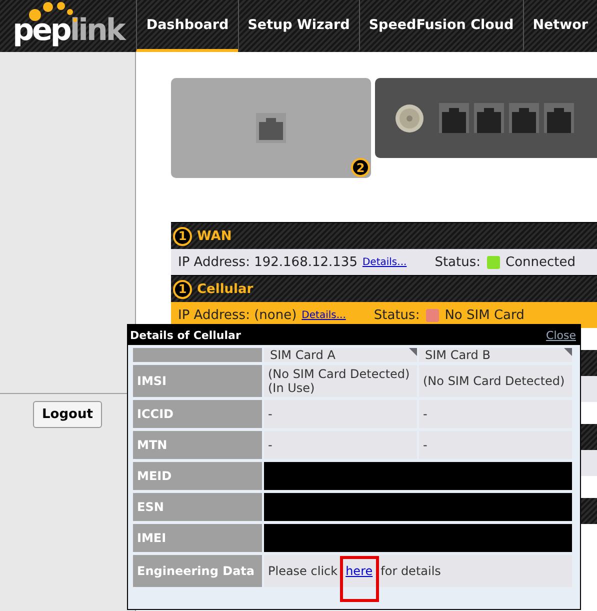 Image resolution: width=597 pixels, height=611 pixels. What do you see at coordinates (197, 445) in the screenshot?
I see `row-label: MTN` at bounding box center [197, 445].